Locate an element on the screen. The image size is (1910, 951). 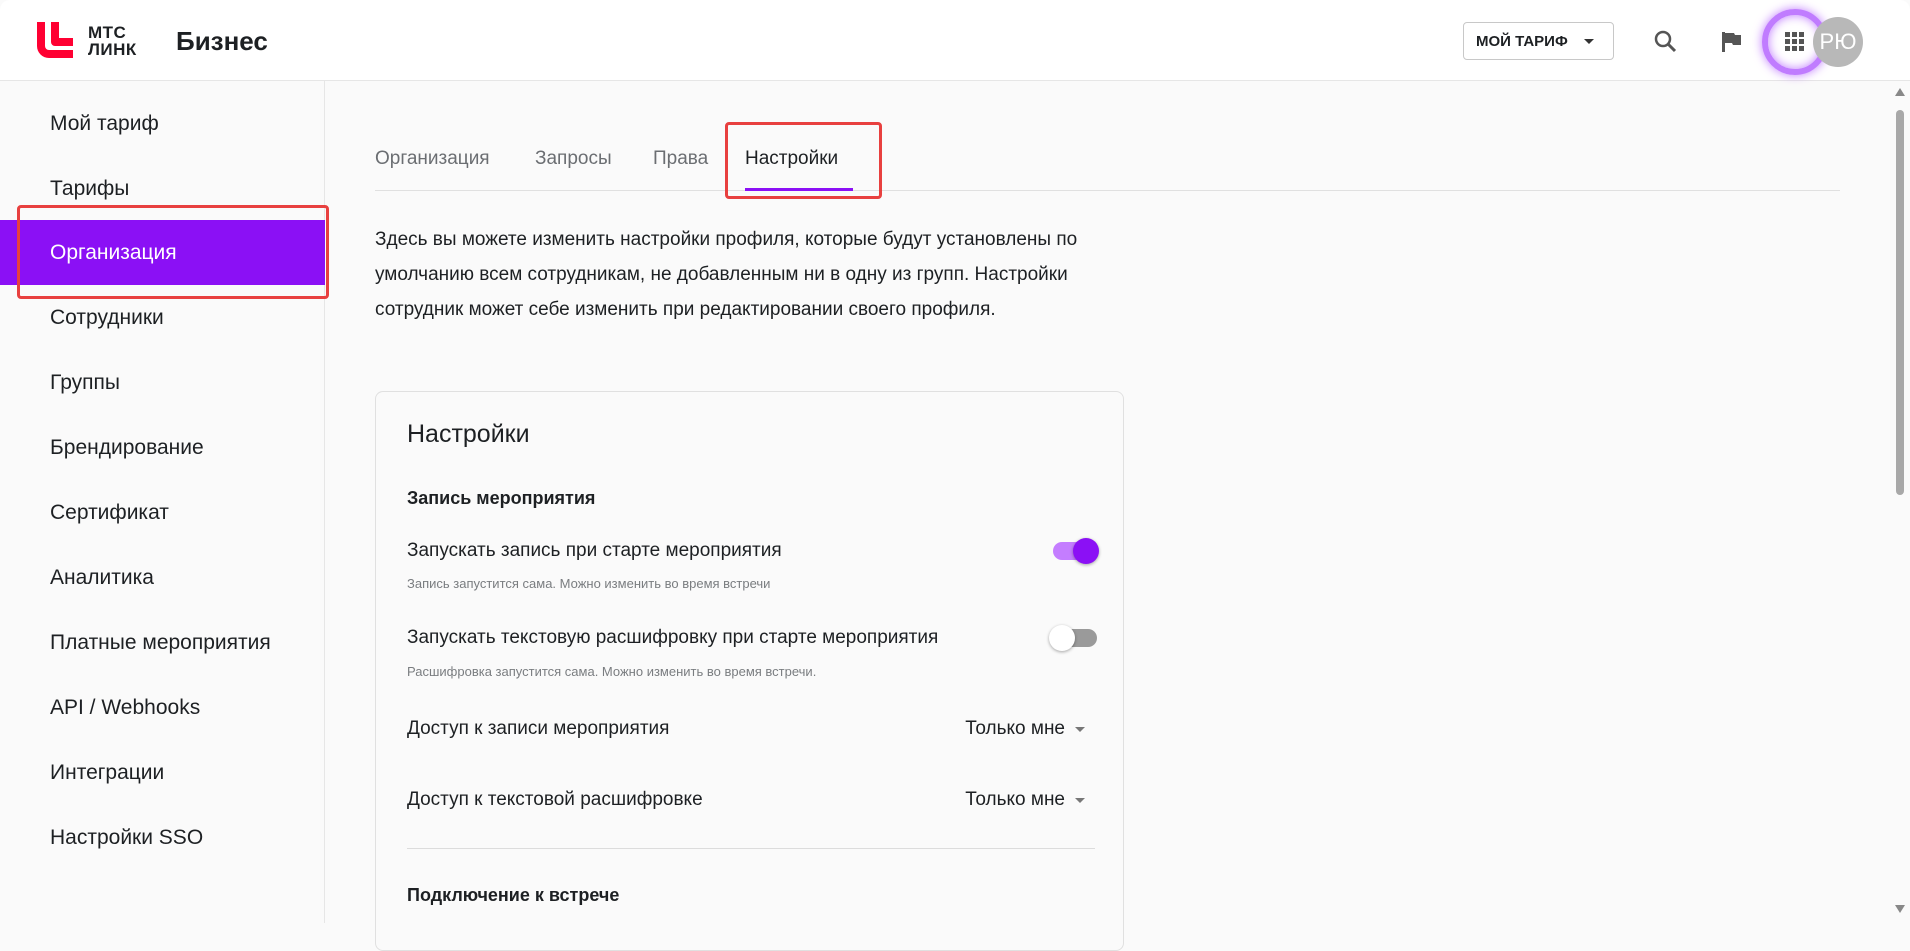
card-divider is located at coordinates (751, 848).